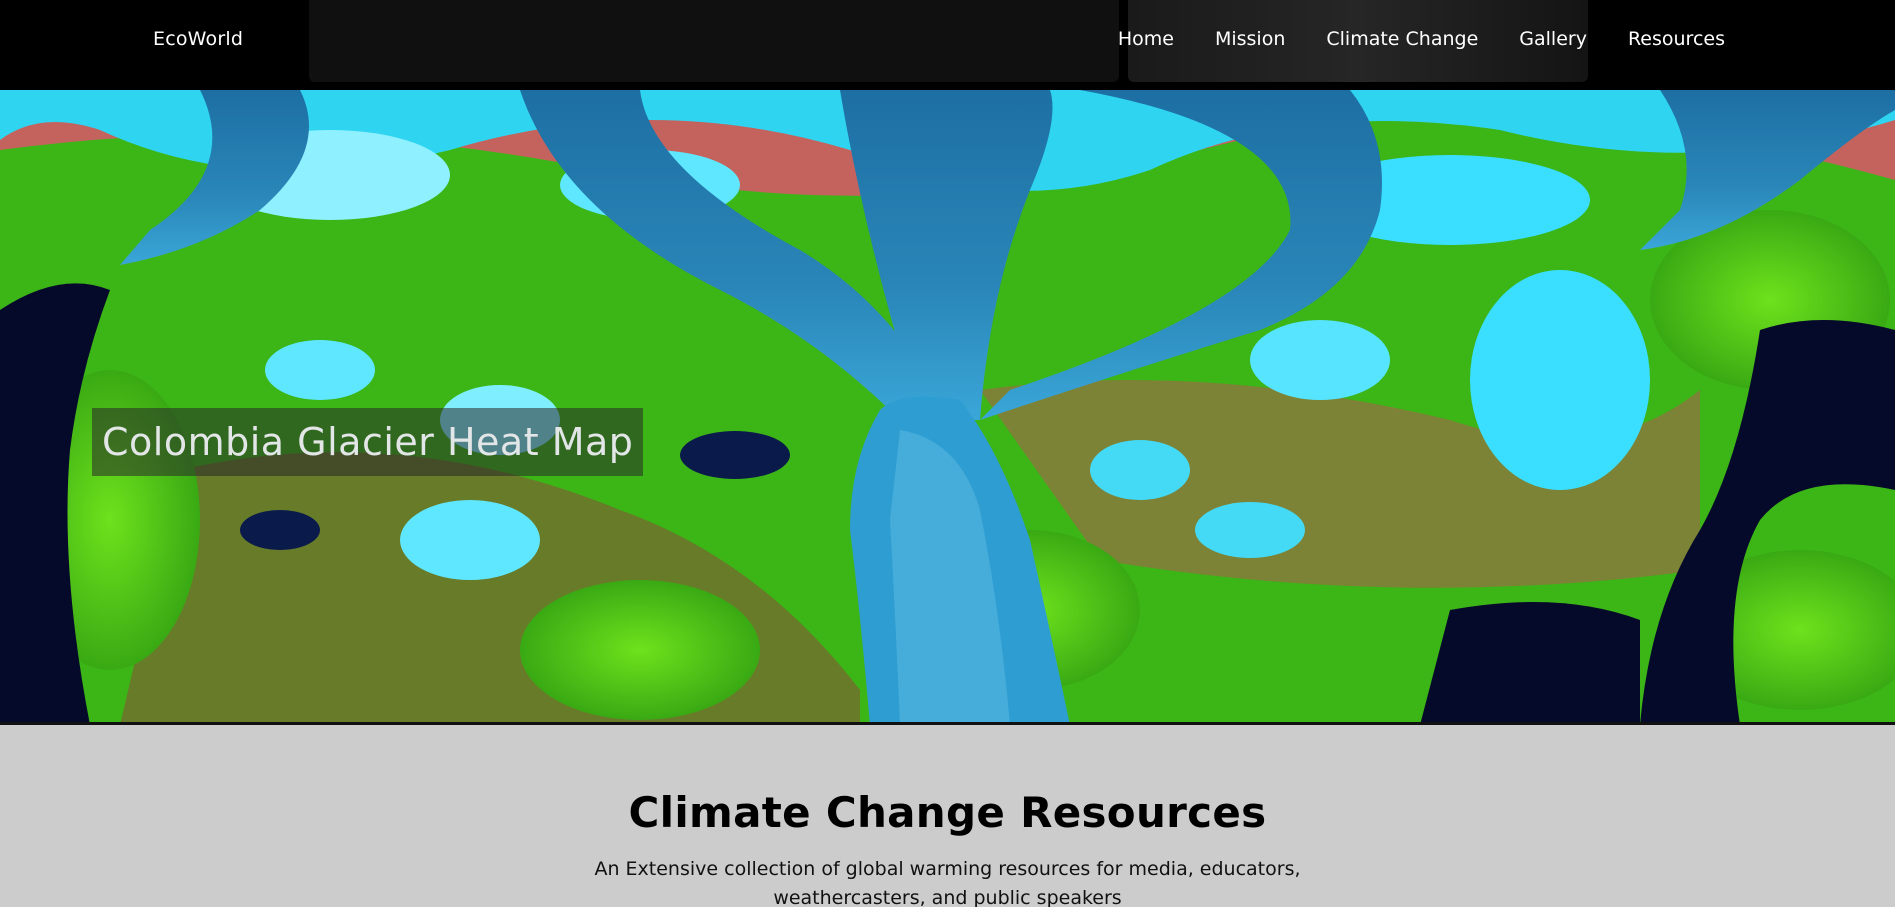  What do you see at coordinates (1146, 39) in the screenshot?
I see `nav-link-home: Home` at bounding box center [1146, 39].